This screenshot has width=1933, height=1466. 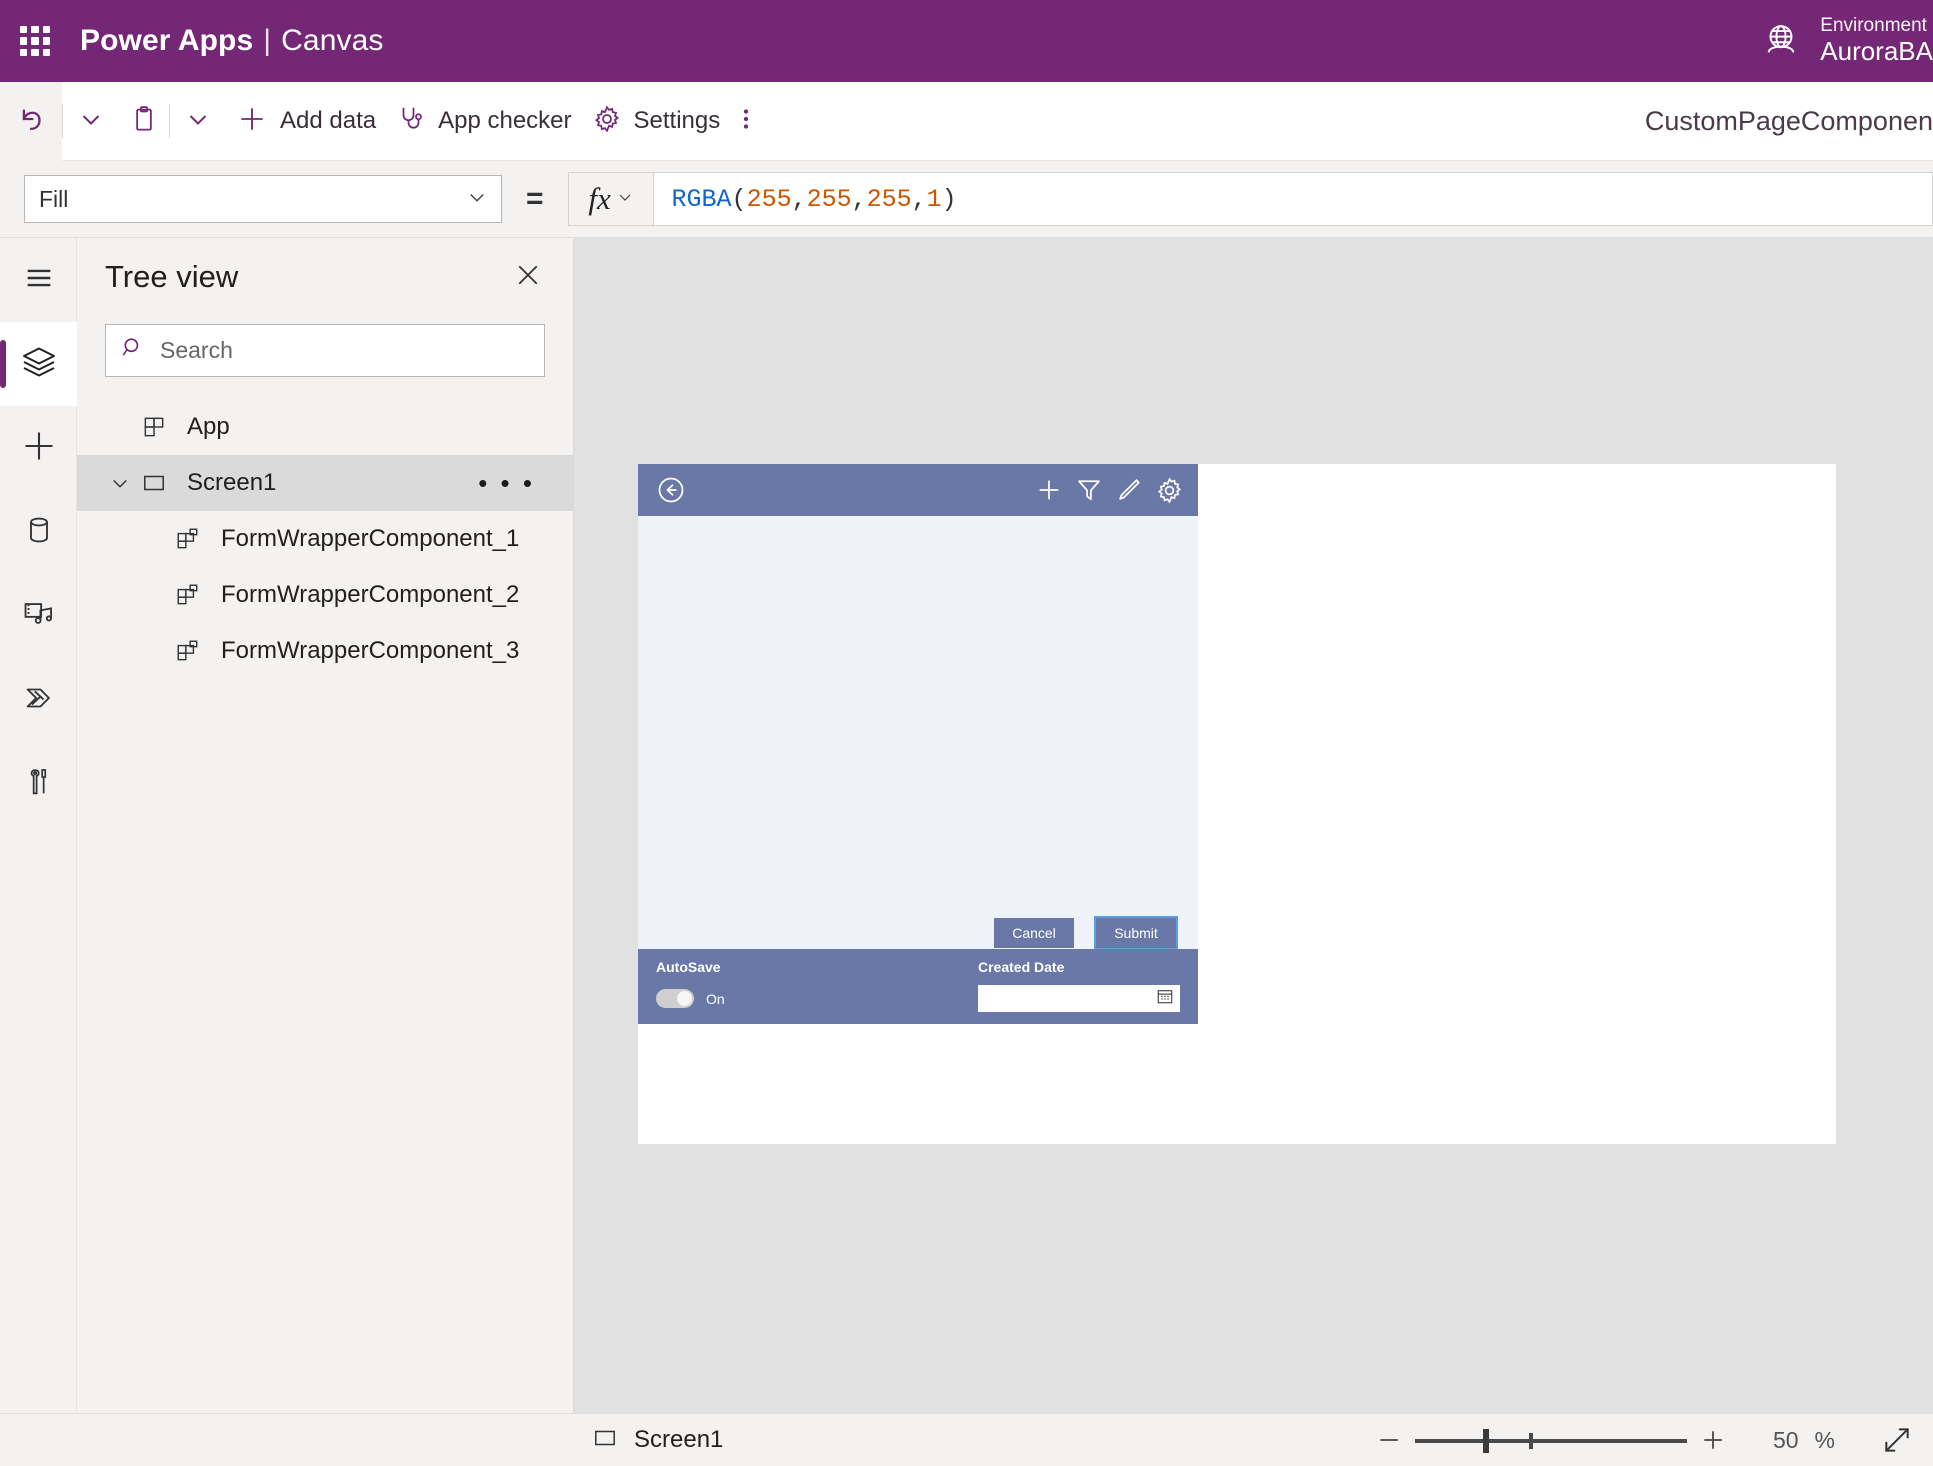 I want to click on sidebar-item-data, so click(x=38, y=532).